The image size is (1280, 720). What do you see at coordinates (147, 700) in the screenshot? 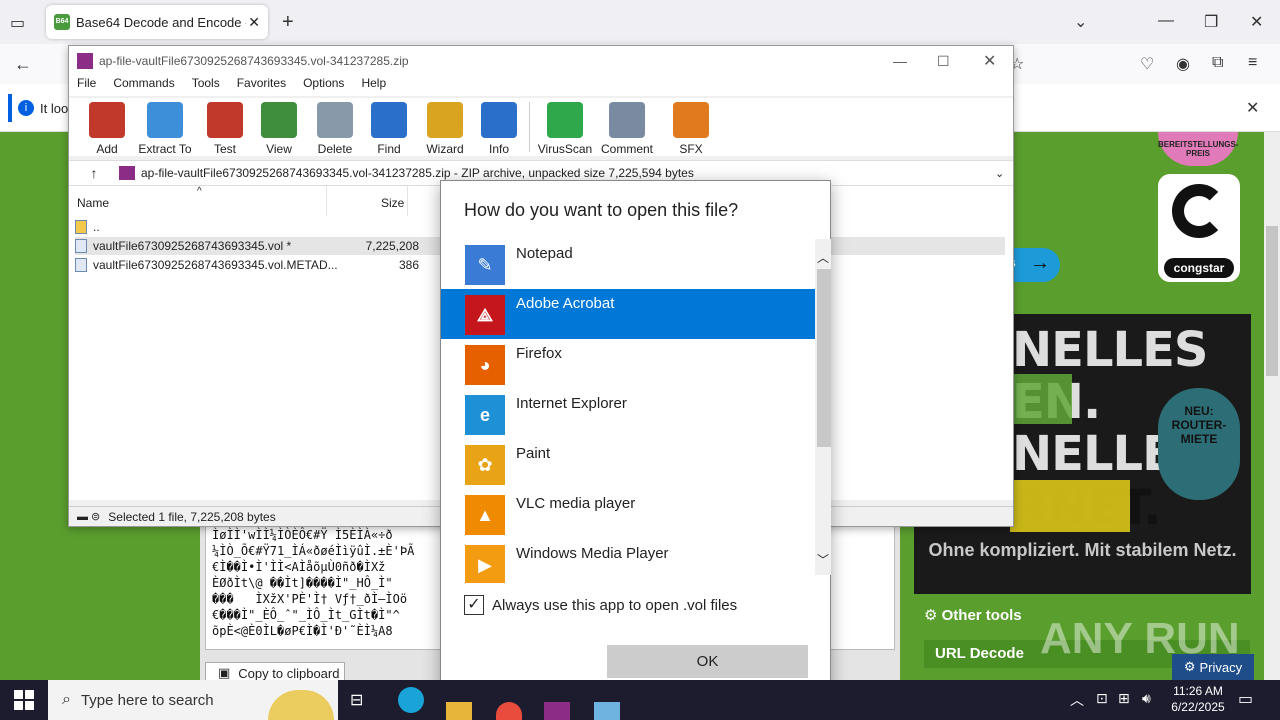
I see `search-placeholder: Type here to search` at bounding box center [147, 700].